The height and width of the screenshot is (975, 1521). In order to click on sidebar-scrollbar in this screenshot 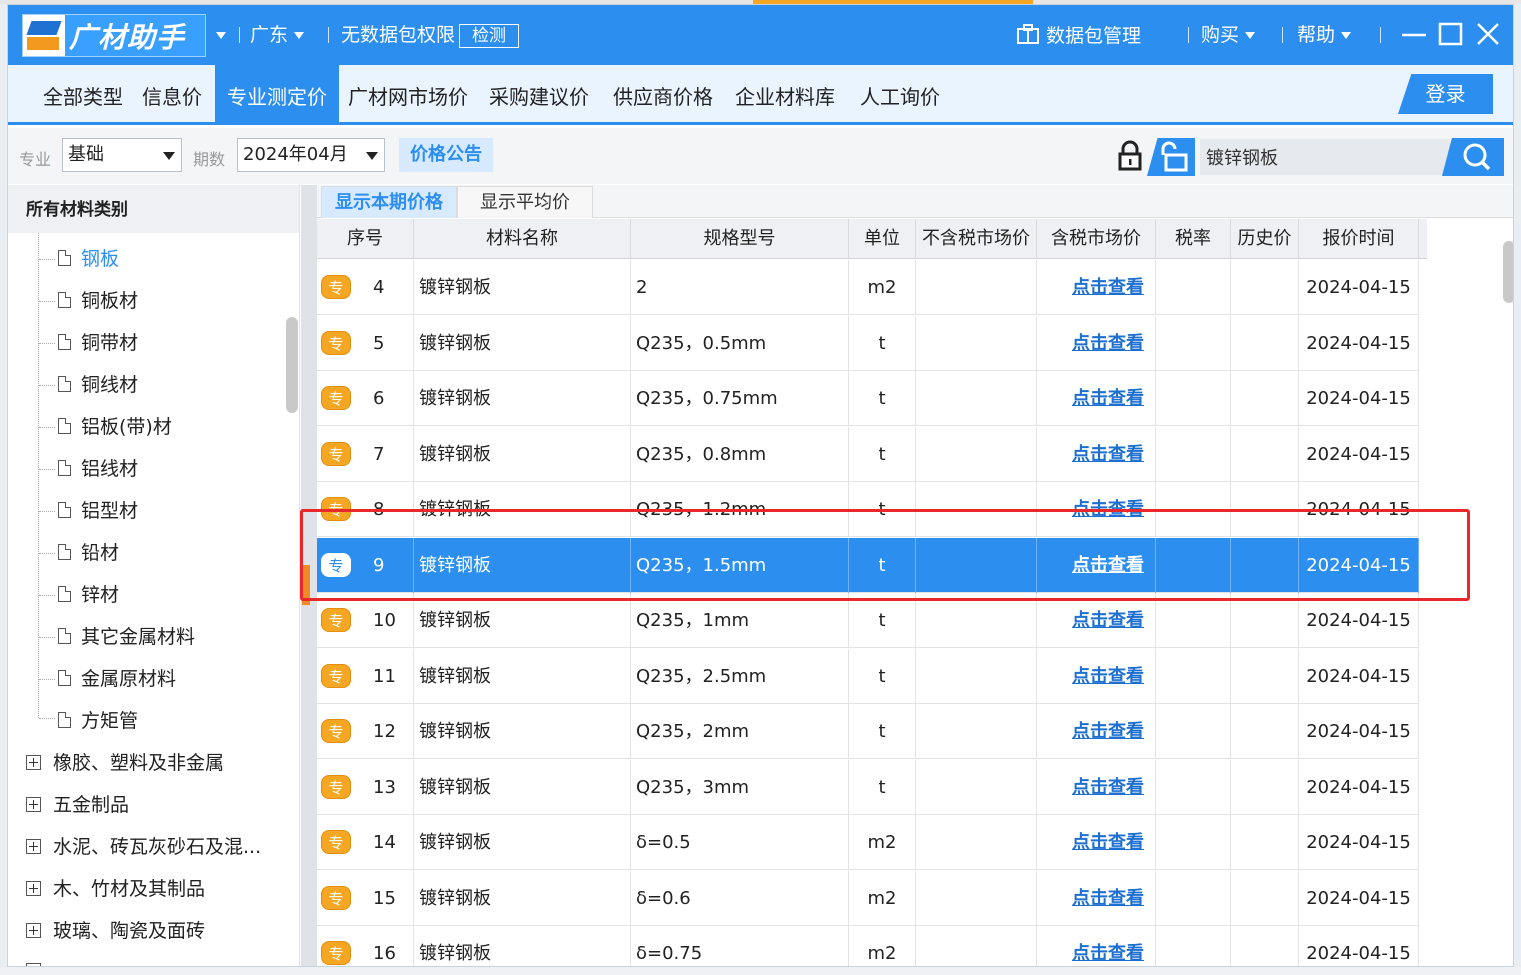, I will do `click(292, 365)`.